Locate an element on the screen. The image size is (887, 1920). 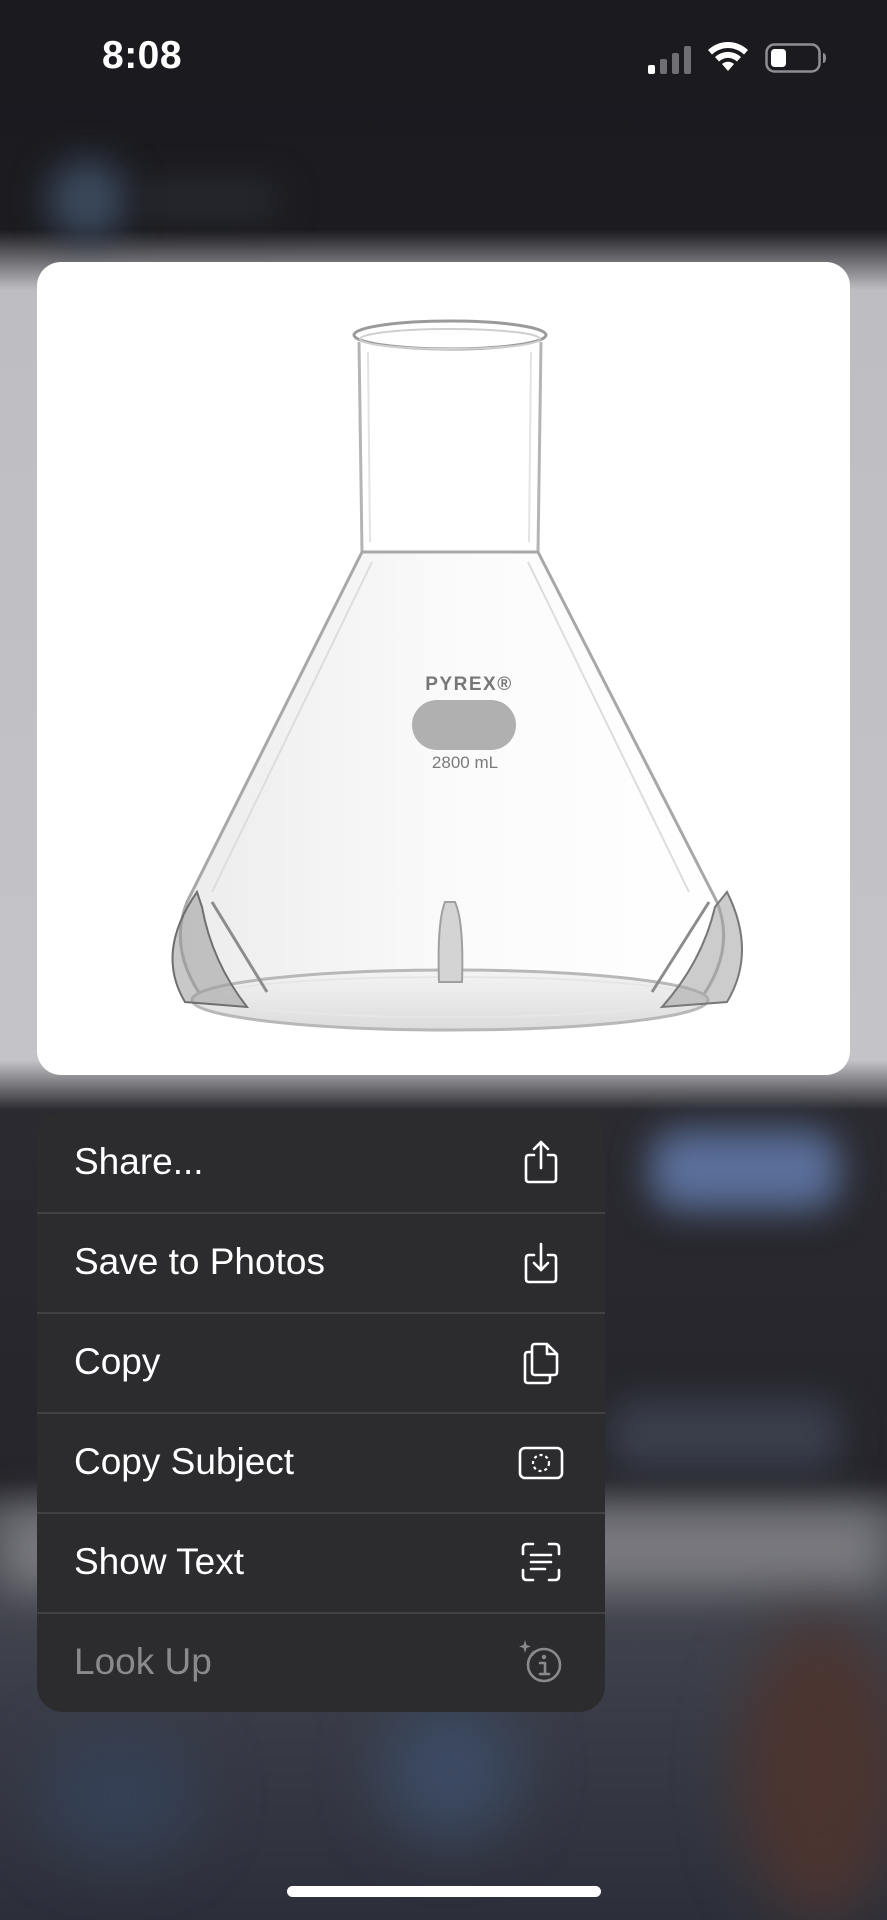
volume-label: 2800 mL is located at coordinates (465, 762).